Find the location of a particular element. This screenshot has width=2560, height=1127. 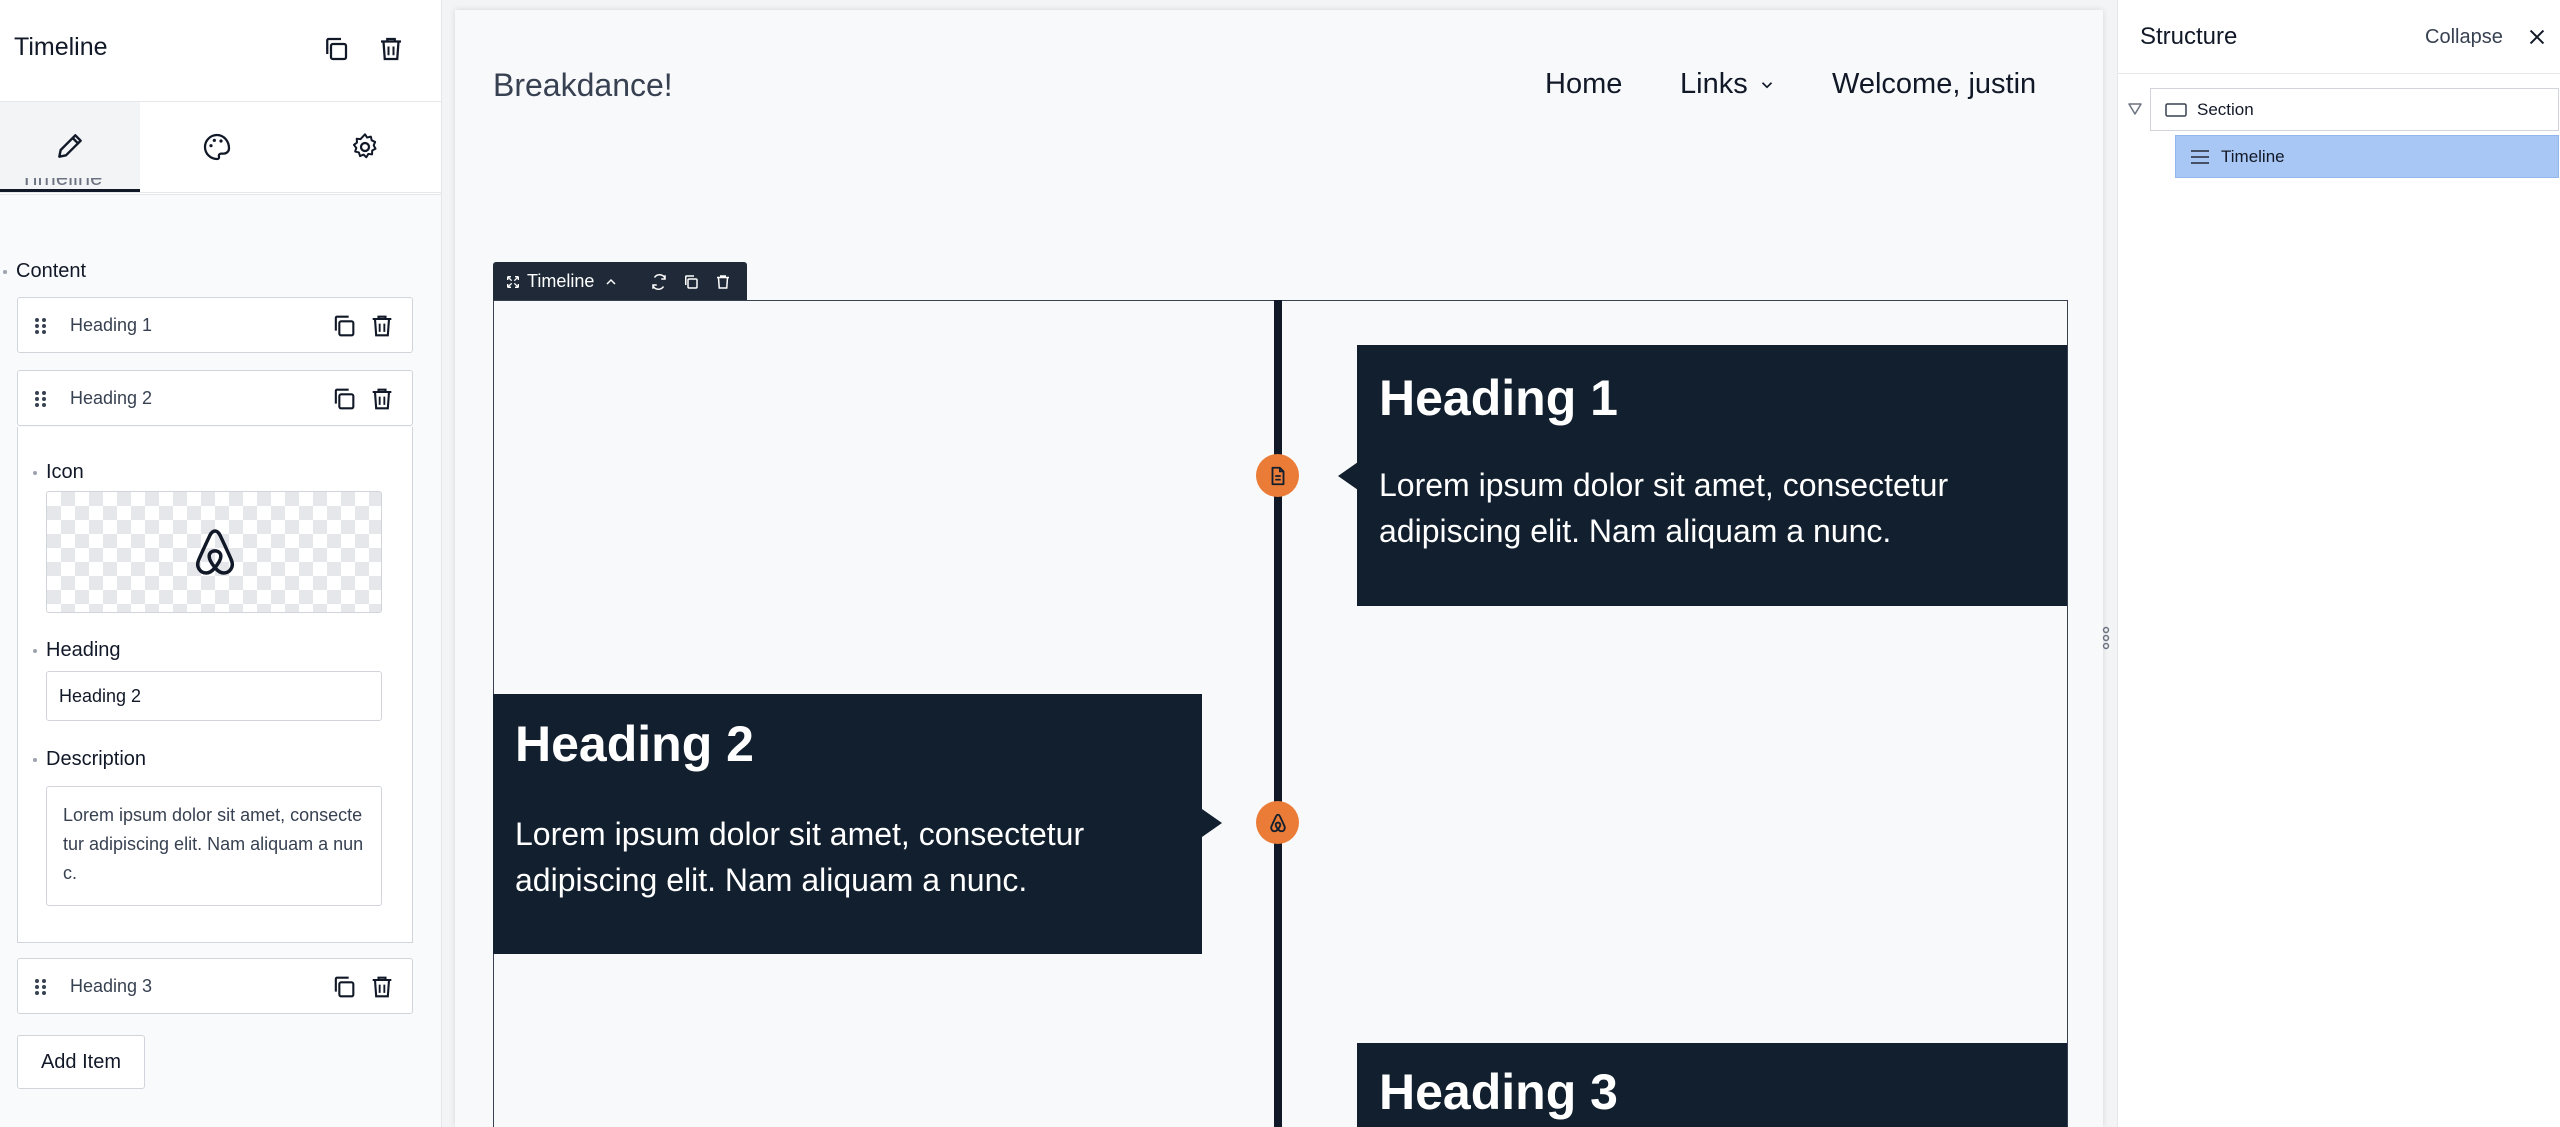

tab-settings is located at coordinates (365, 147).